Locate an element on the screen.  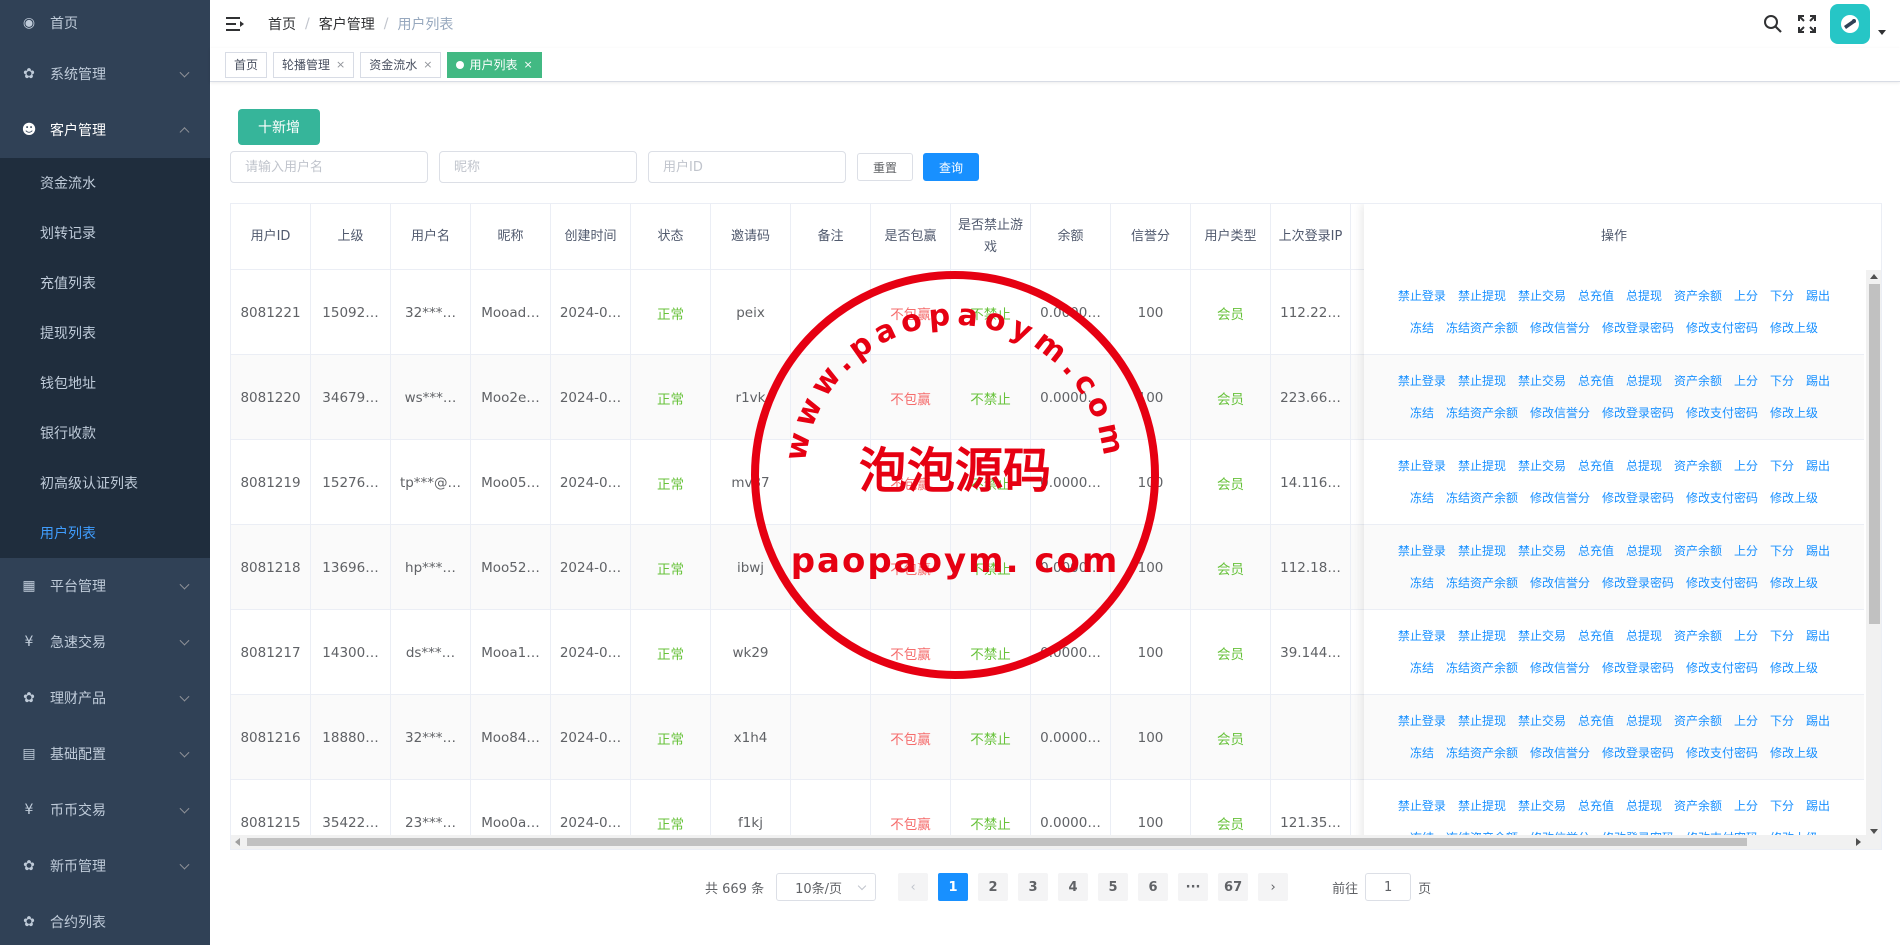
caret-down-icon is located at coordinates (1882, 32).